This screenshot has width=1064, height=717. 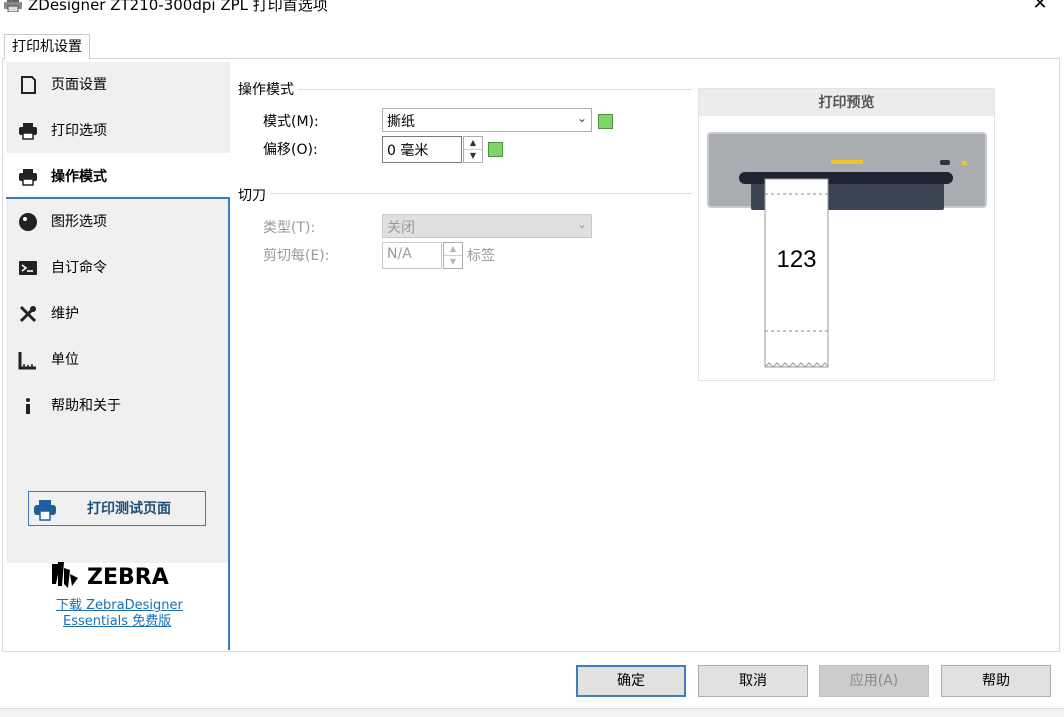 I want to click on cut-every-unit: 标签, so click(x=481, y=256).